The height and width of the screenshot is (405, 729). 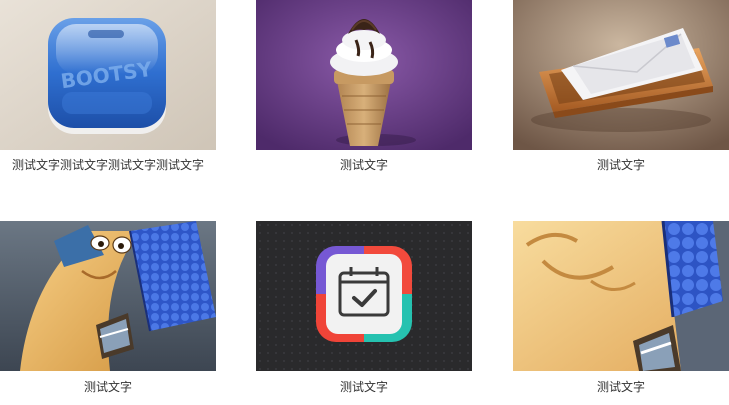 I want to click on thumbnail-house-character-icon, so click(x=108, y=296).